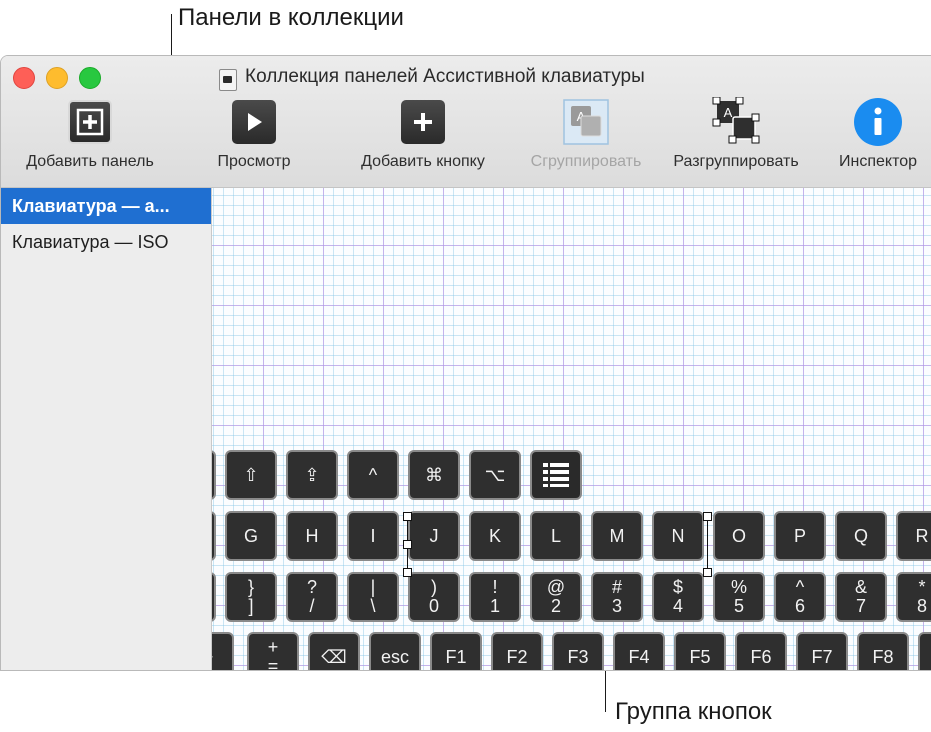 The image size is (931, 732). Describe the element at coordinates (495, 587) in the screenshot. I see `key-shift-label: !` at that location.